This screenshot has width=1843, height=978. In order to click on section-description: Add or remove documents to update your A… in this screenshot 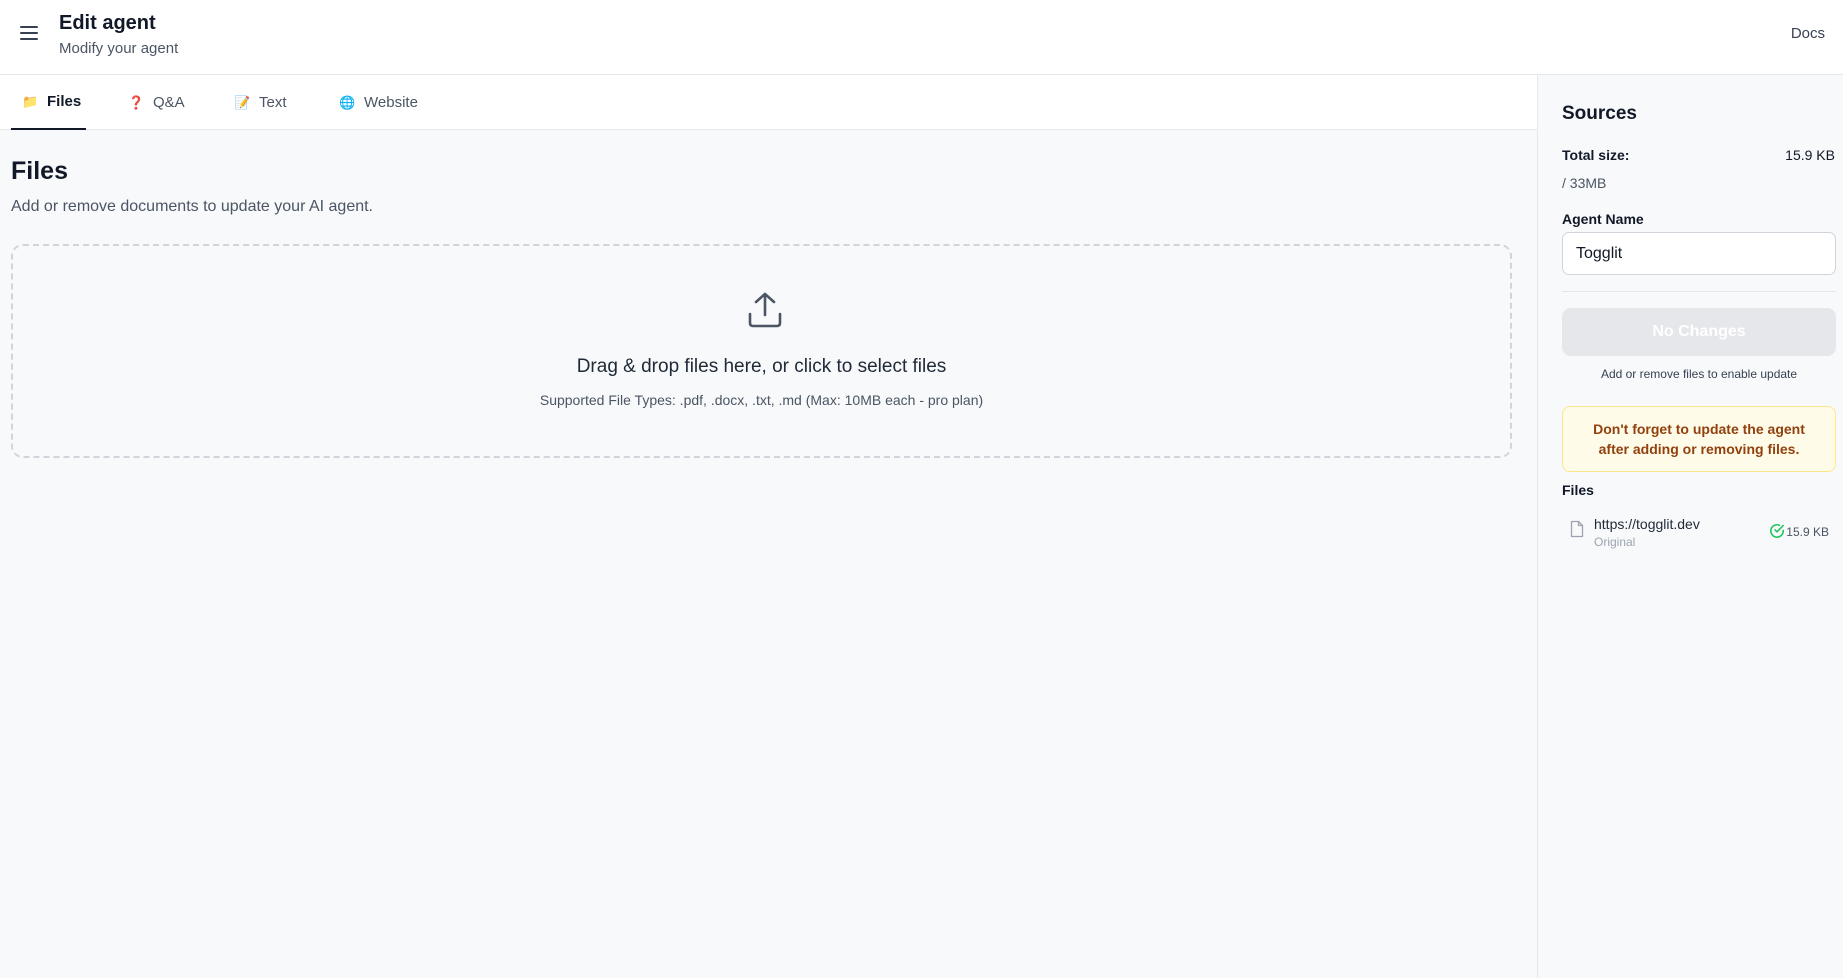, I will do `click(192, 206)`.